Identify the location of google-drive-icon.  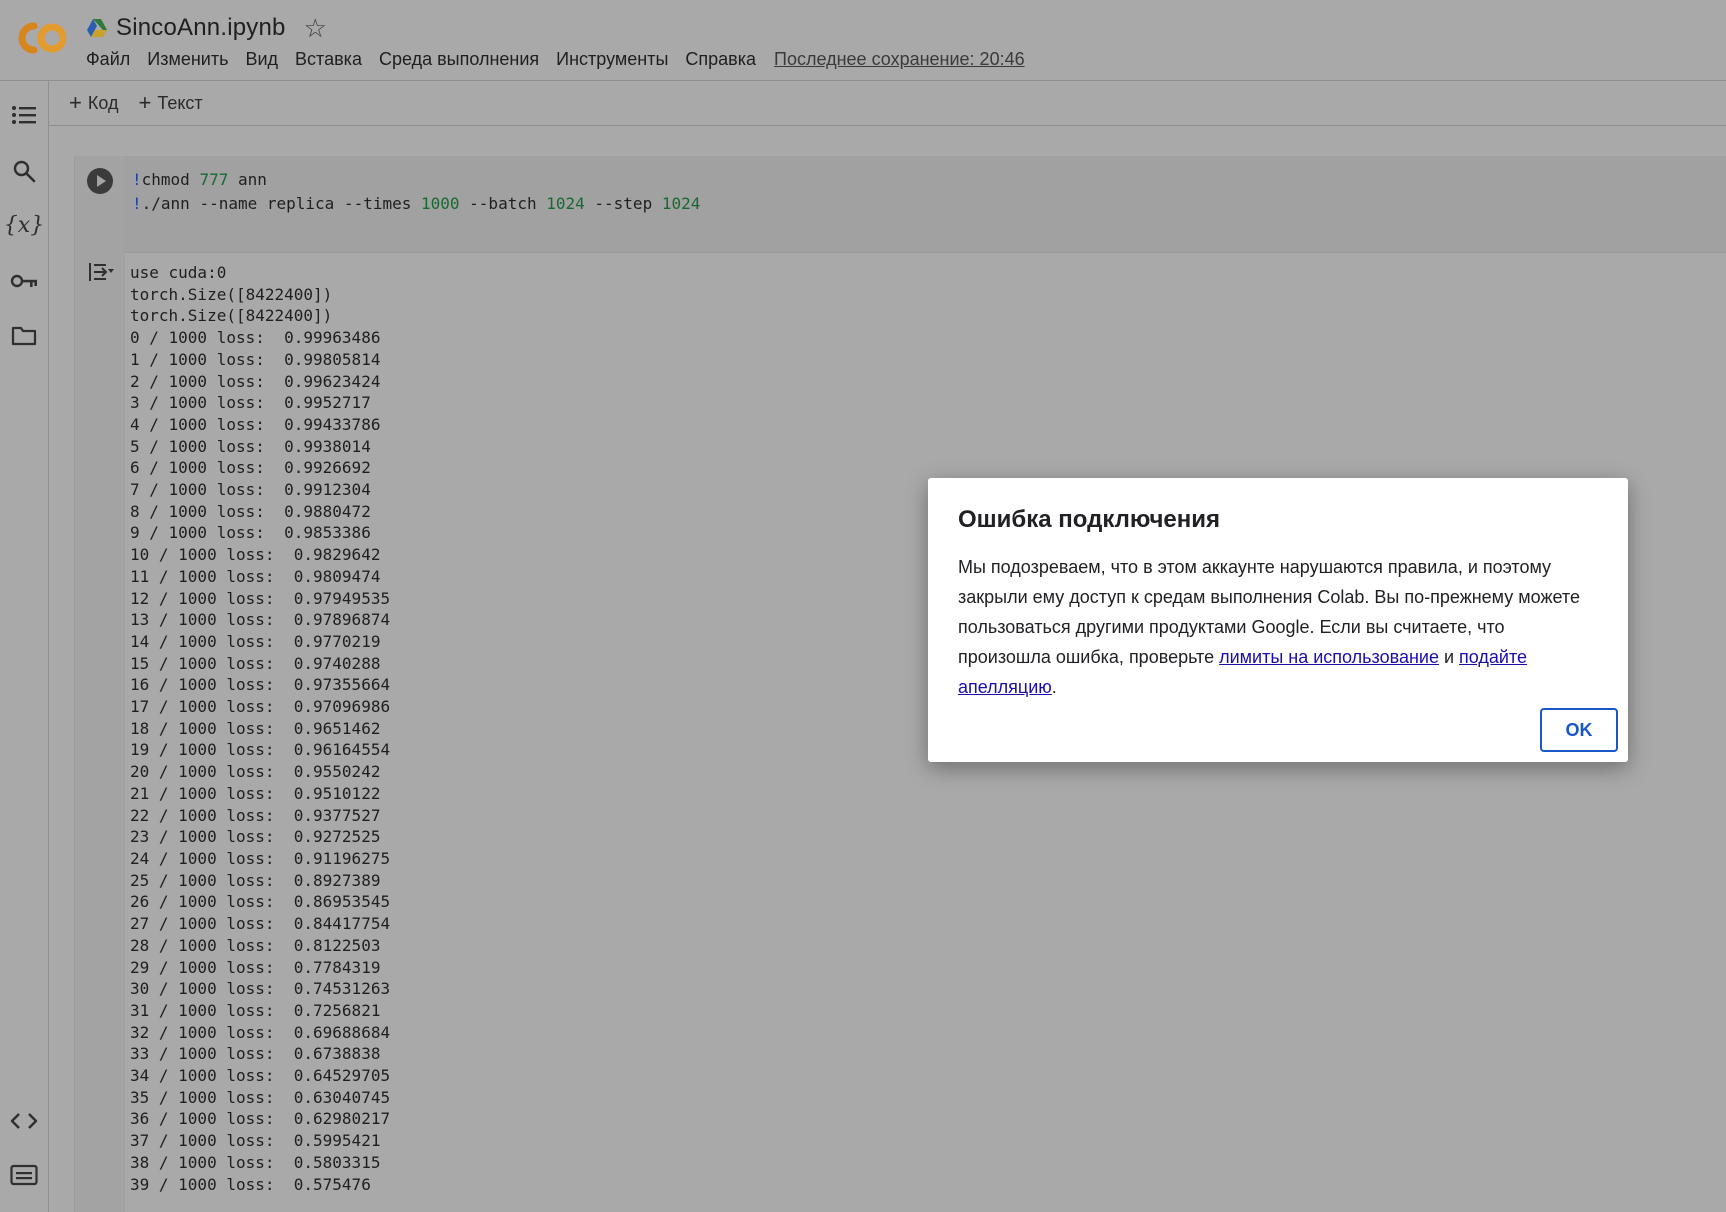
(97, 28).